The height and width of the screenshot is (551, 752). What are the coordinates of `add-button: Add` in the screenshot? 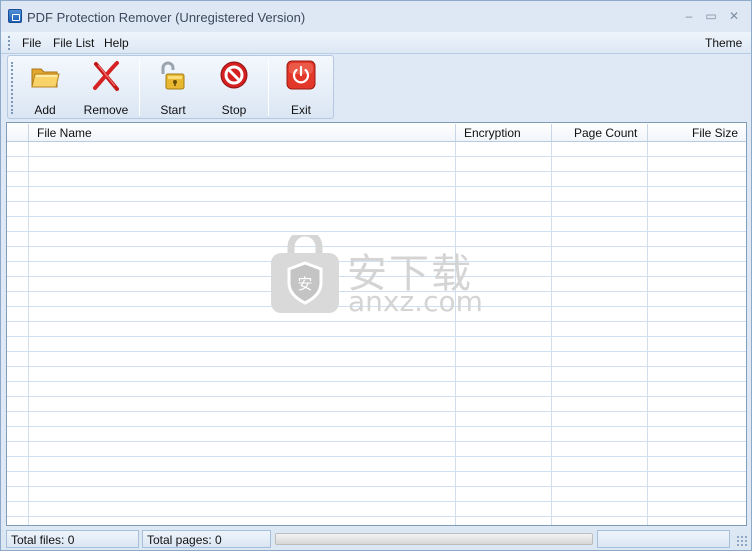 It's located at (45, 88).